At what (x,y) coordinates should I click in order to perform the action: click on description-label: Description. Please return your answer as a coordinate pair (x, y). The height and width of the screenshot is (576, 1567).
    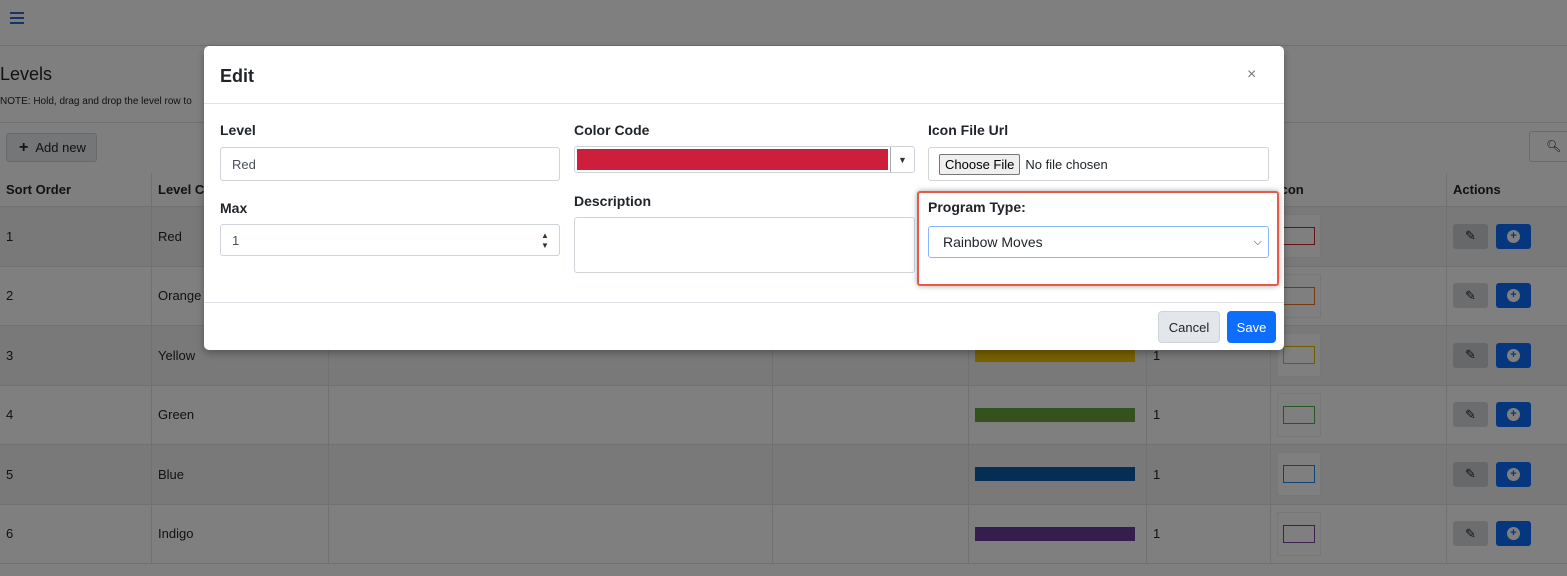
    Looking at the image, I should click on (613, 201).